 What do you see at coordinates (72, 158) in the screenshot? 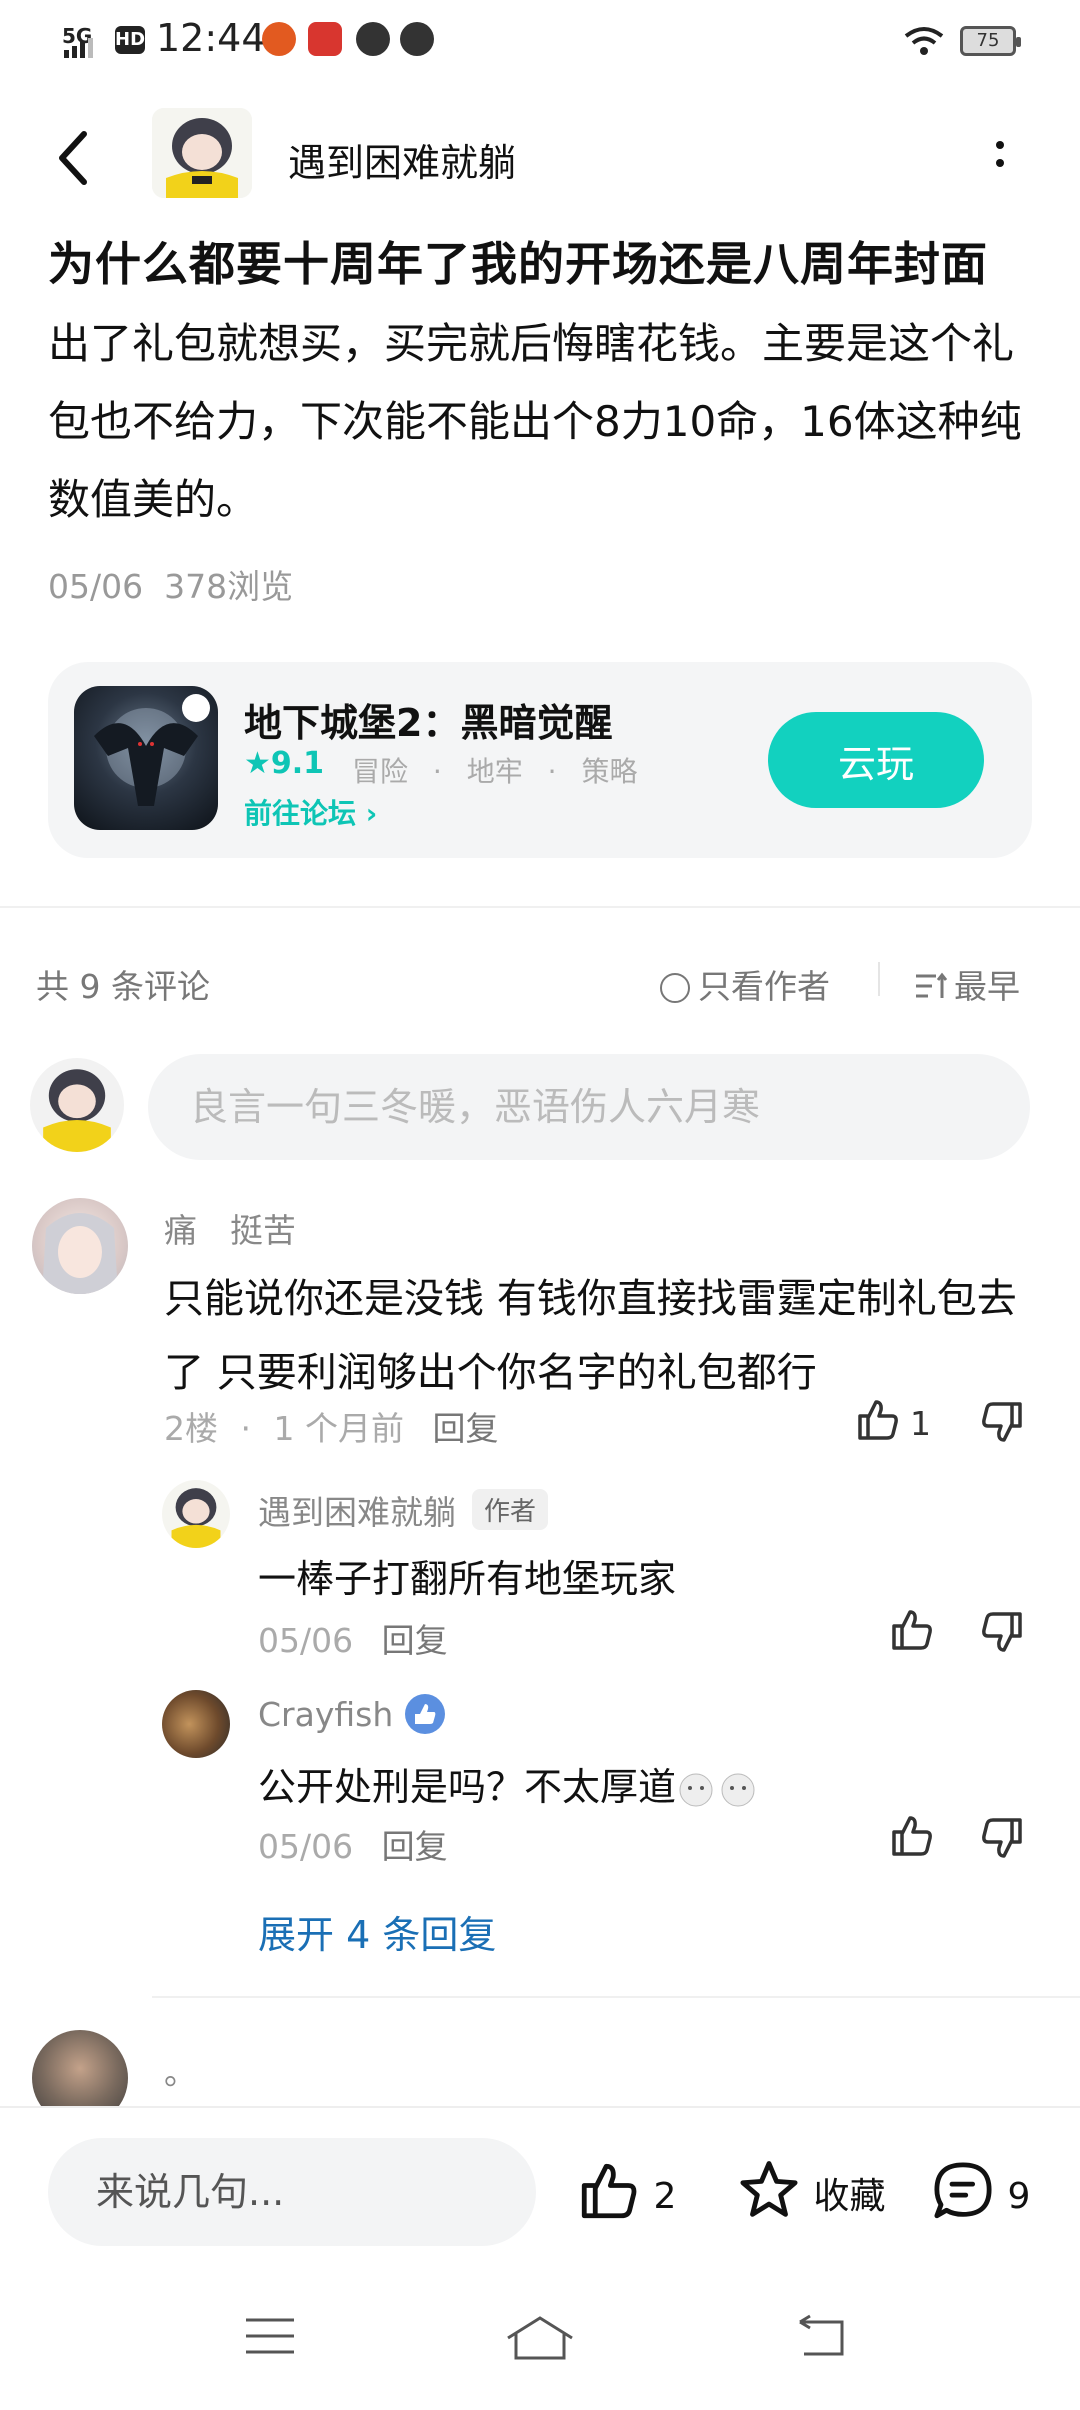
I see `back-arrow-icon` at bounding box center [72, 158].